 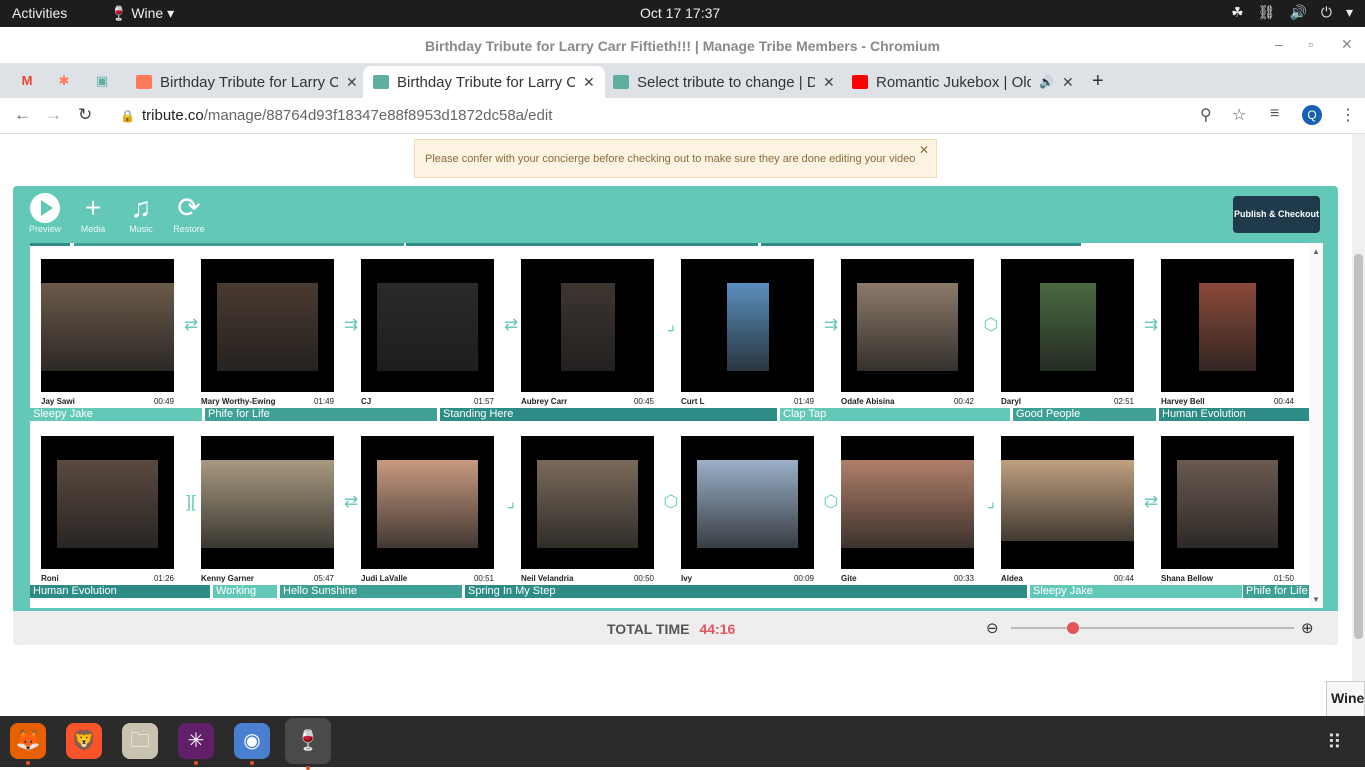 I want to click on tray-icon: ☘, so click(x=1237, y=12).